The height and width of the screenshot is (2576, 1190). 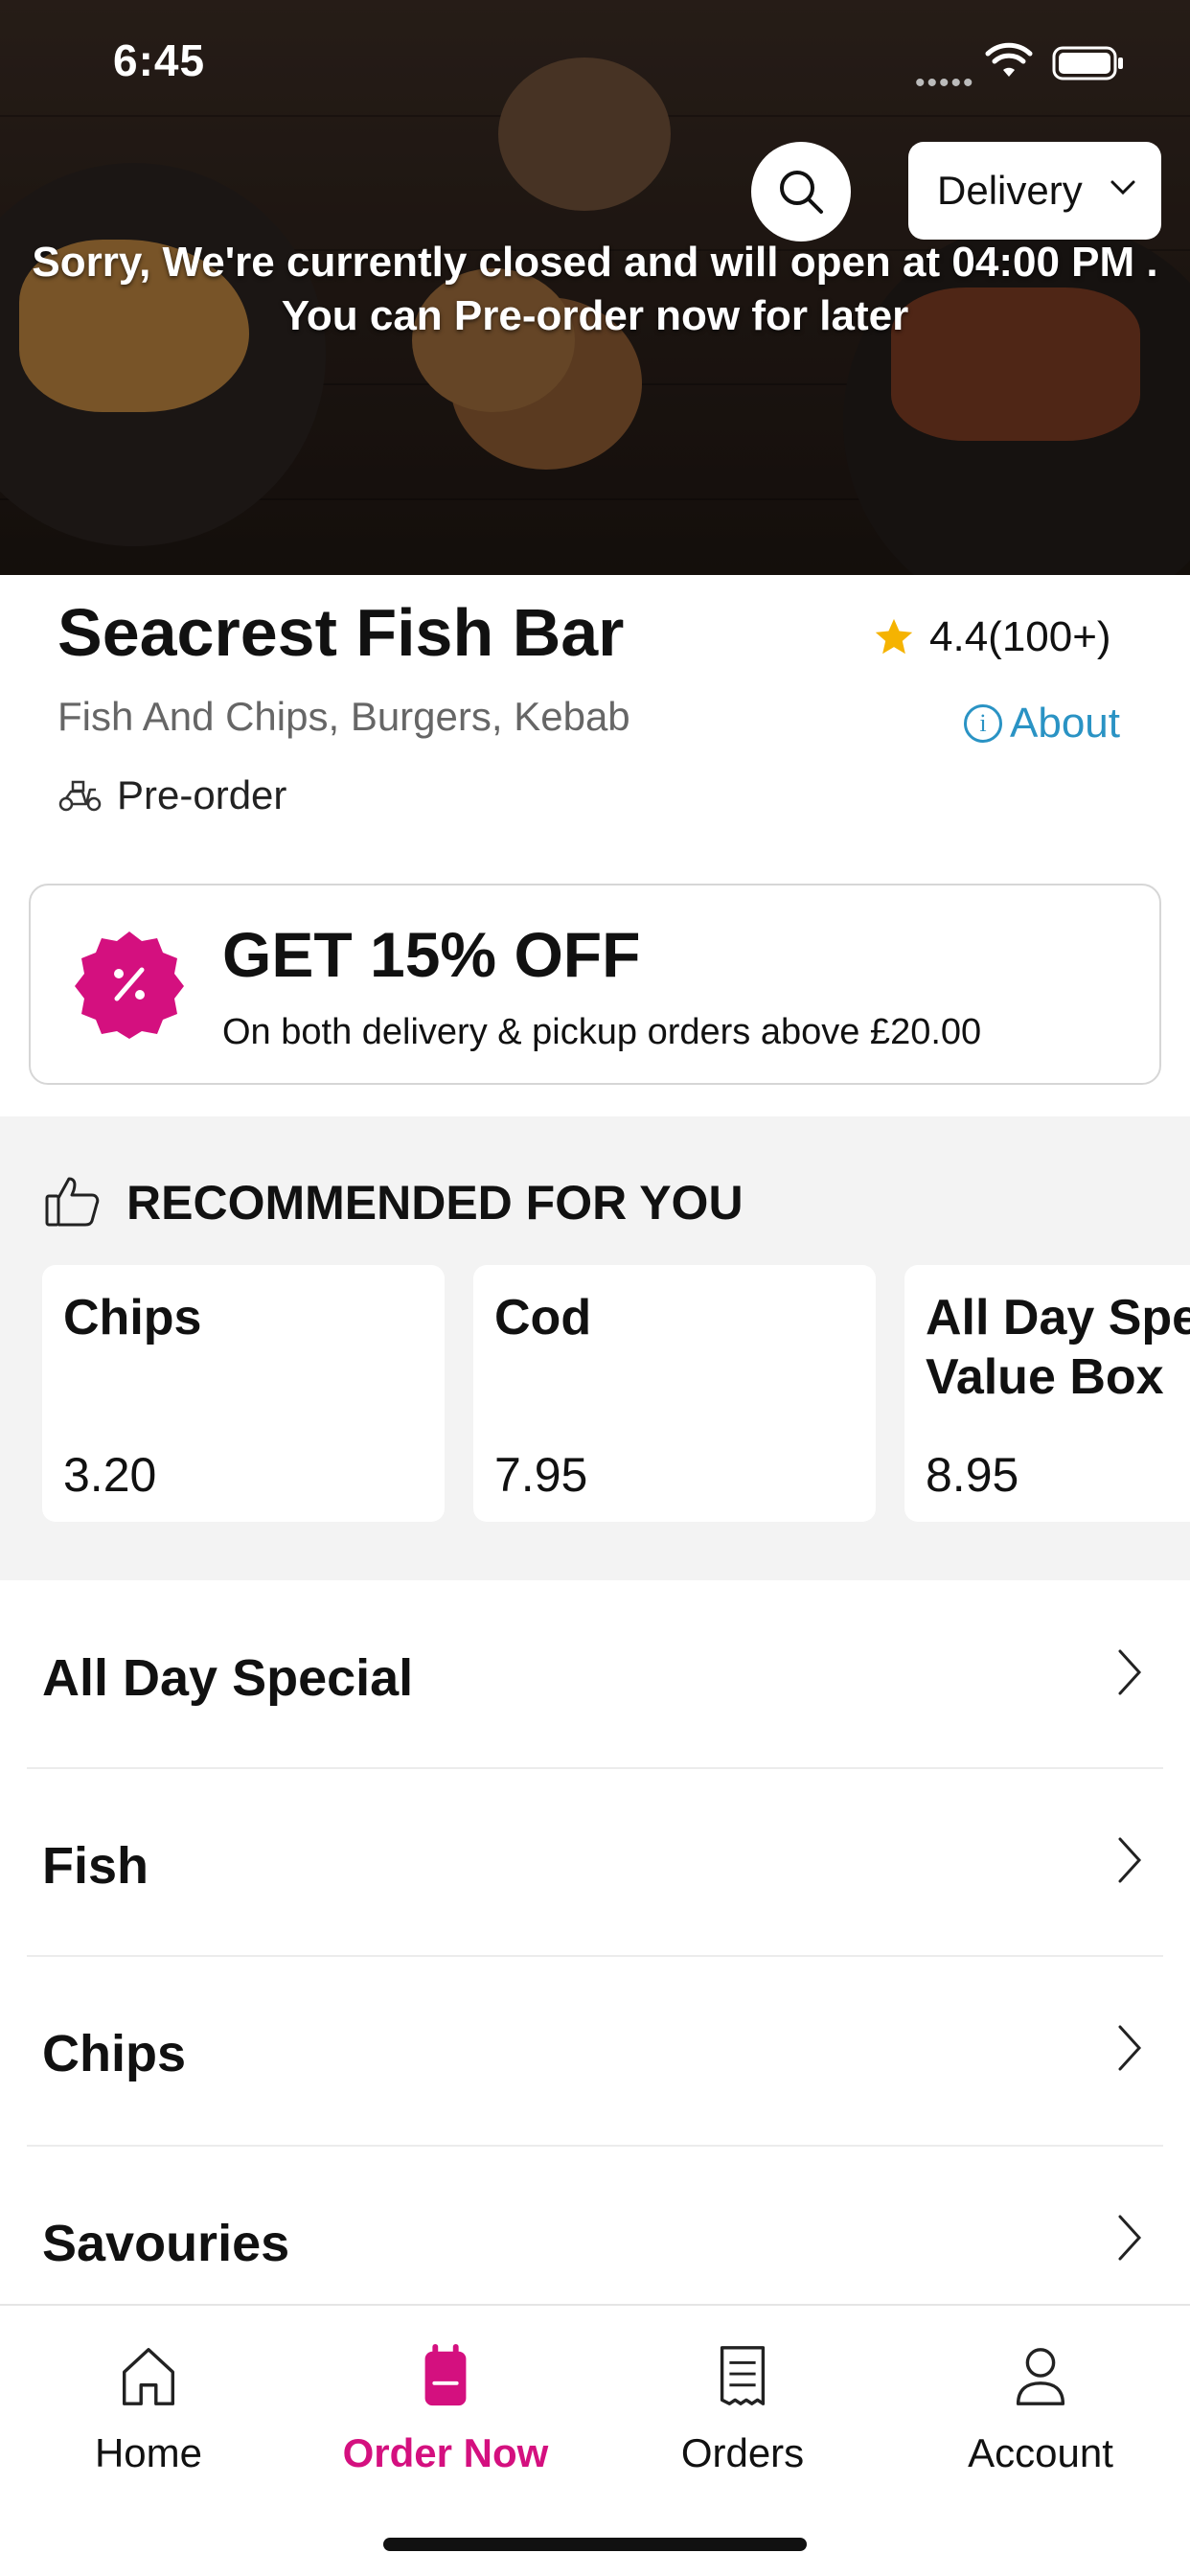 What do you see at coordinates (894, 636) in the screenshot?
I see `star-icon` at bounding box center [894, 636].